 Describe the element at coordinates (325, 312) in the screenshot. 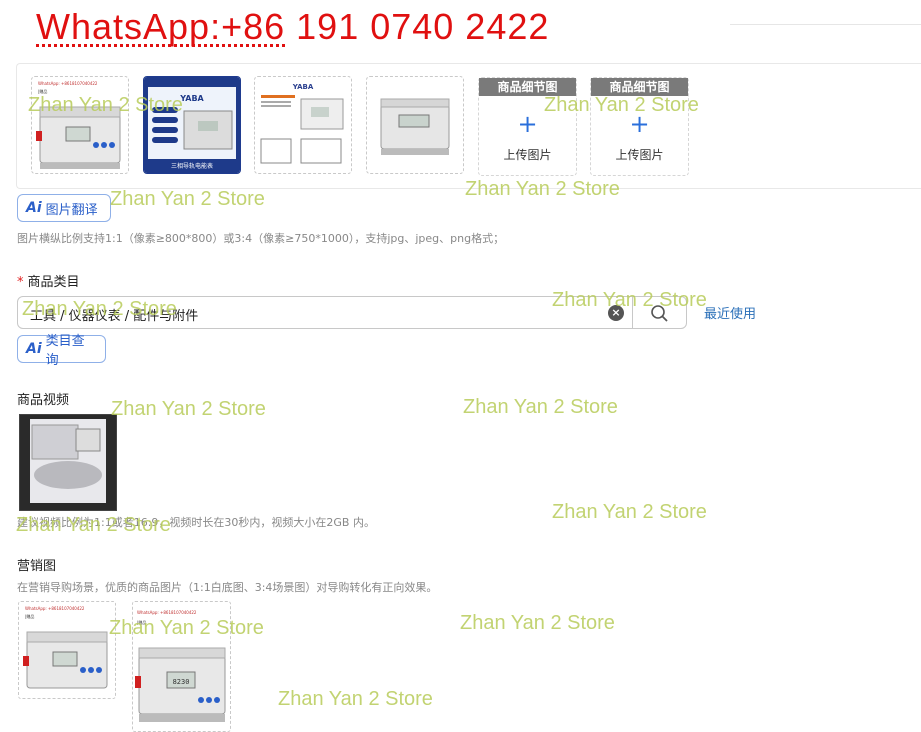

I see `category-select: 工具 / 仪器仪表 / 配件与附件 ×` at that location.